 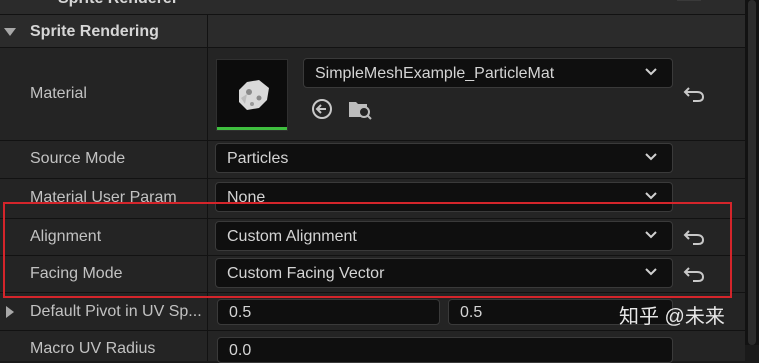 I want to click on pivot-x-value: 0.5, so click(x=240, y=312).